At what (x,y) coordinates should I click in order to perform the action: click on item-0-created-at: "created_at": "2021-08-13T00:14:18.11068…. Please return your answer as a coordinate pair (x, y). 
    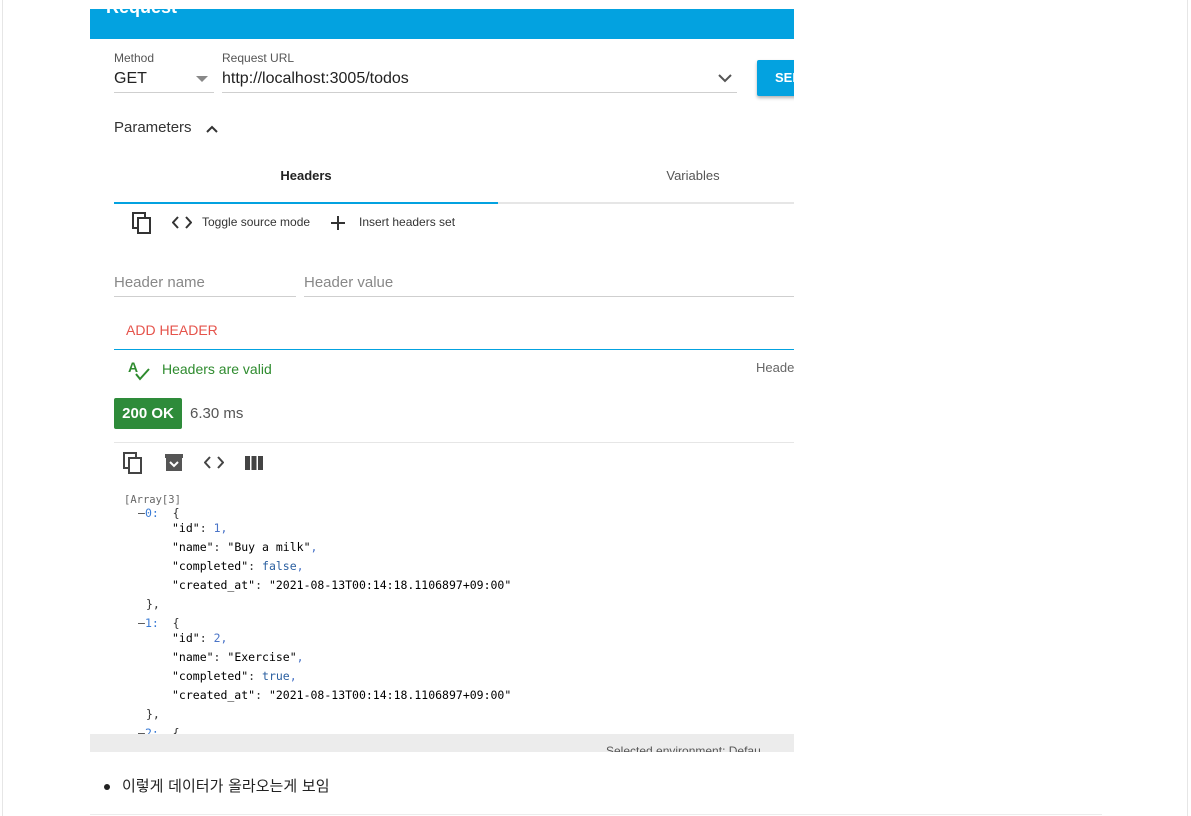
    Looking at the image, I should click on (342, 585).